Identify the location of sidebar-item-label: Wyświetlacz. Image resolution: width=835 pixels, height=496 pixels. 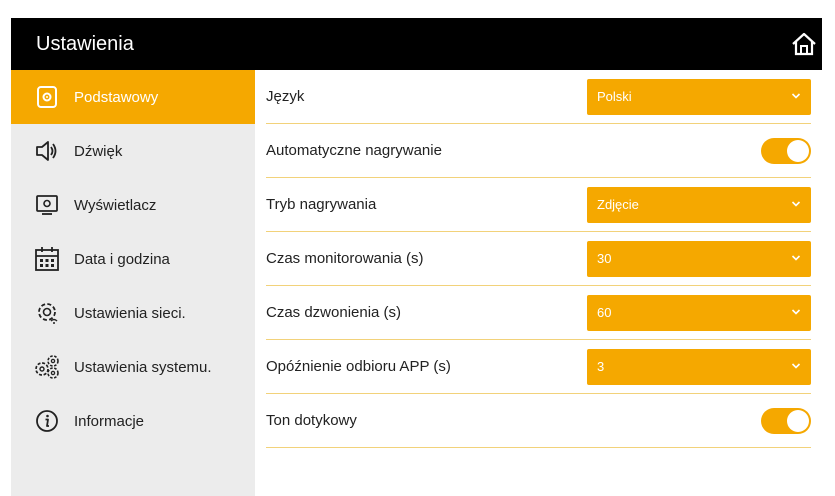
(115, 205).